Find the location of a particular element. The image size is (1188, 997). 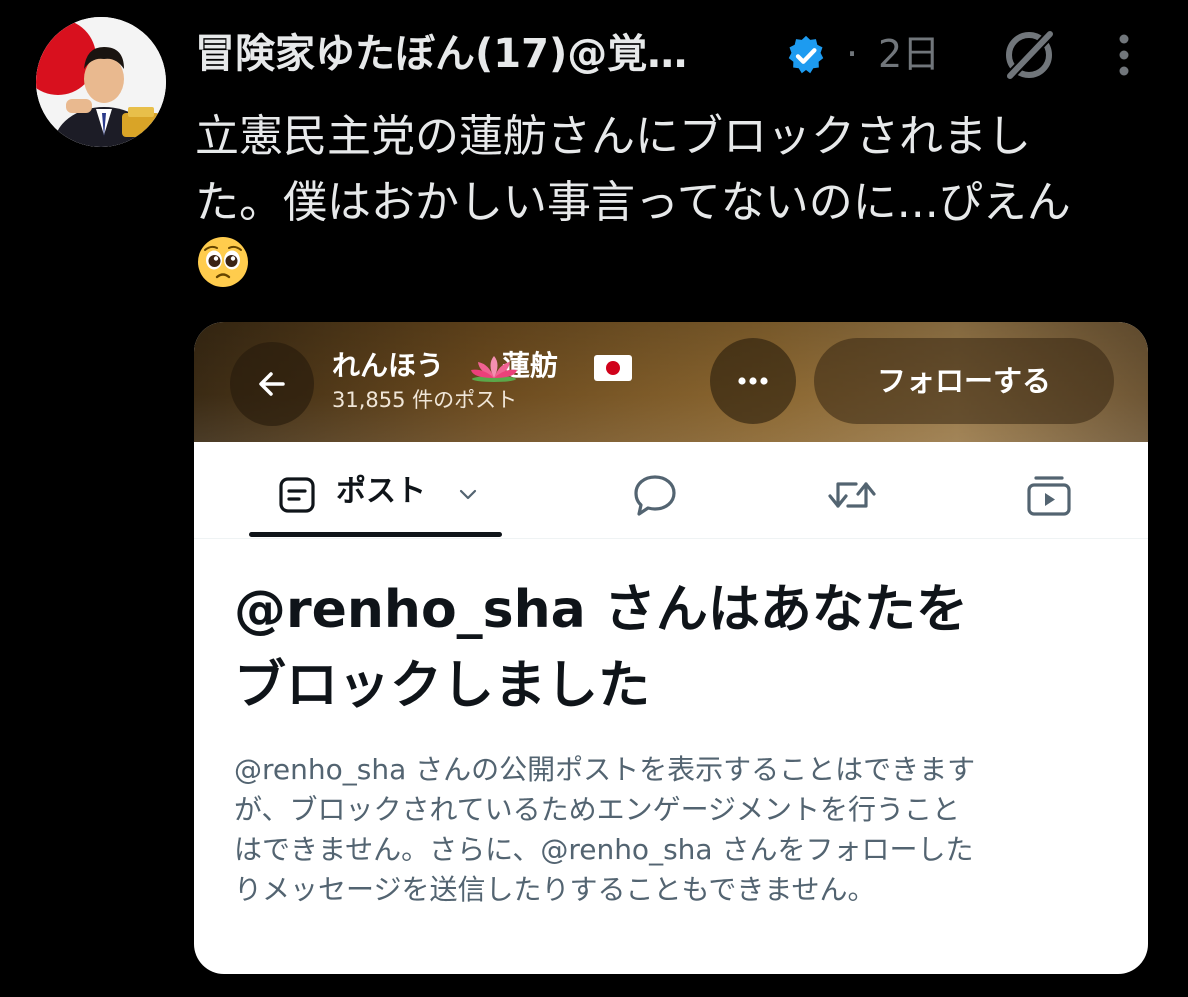

repost-icon is located at coordinates (852, 495).